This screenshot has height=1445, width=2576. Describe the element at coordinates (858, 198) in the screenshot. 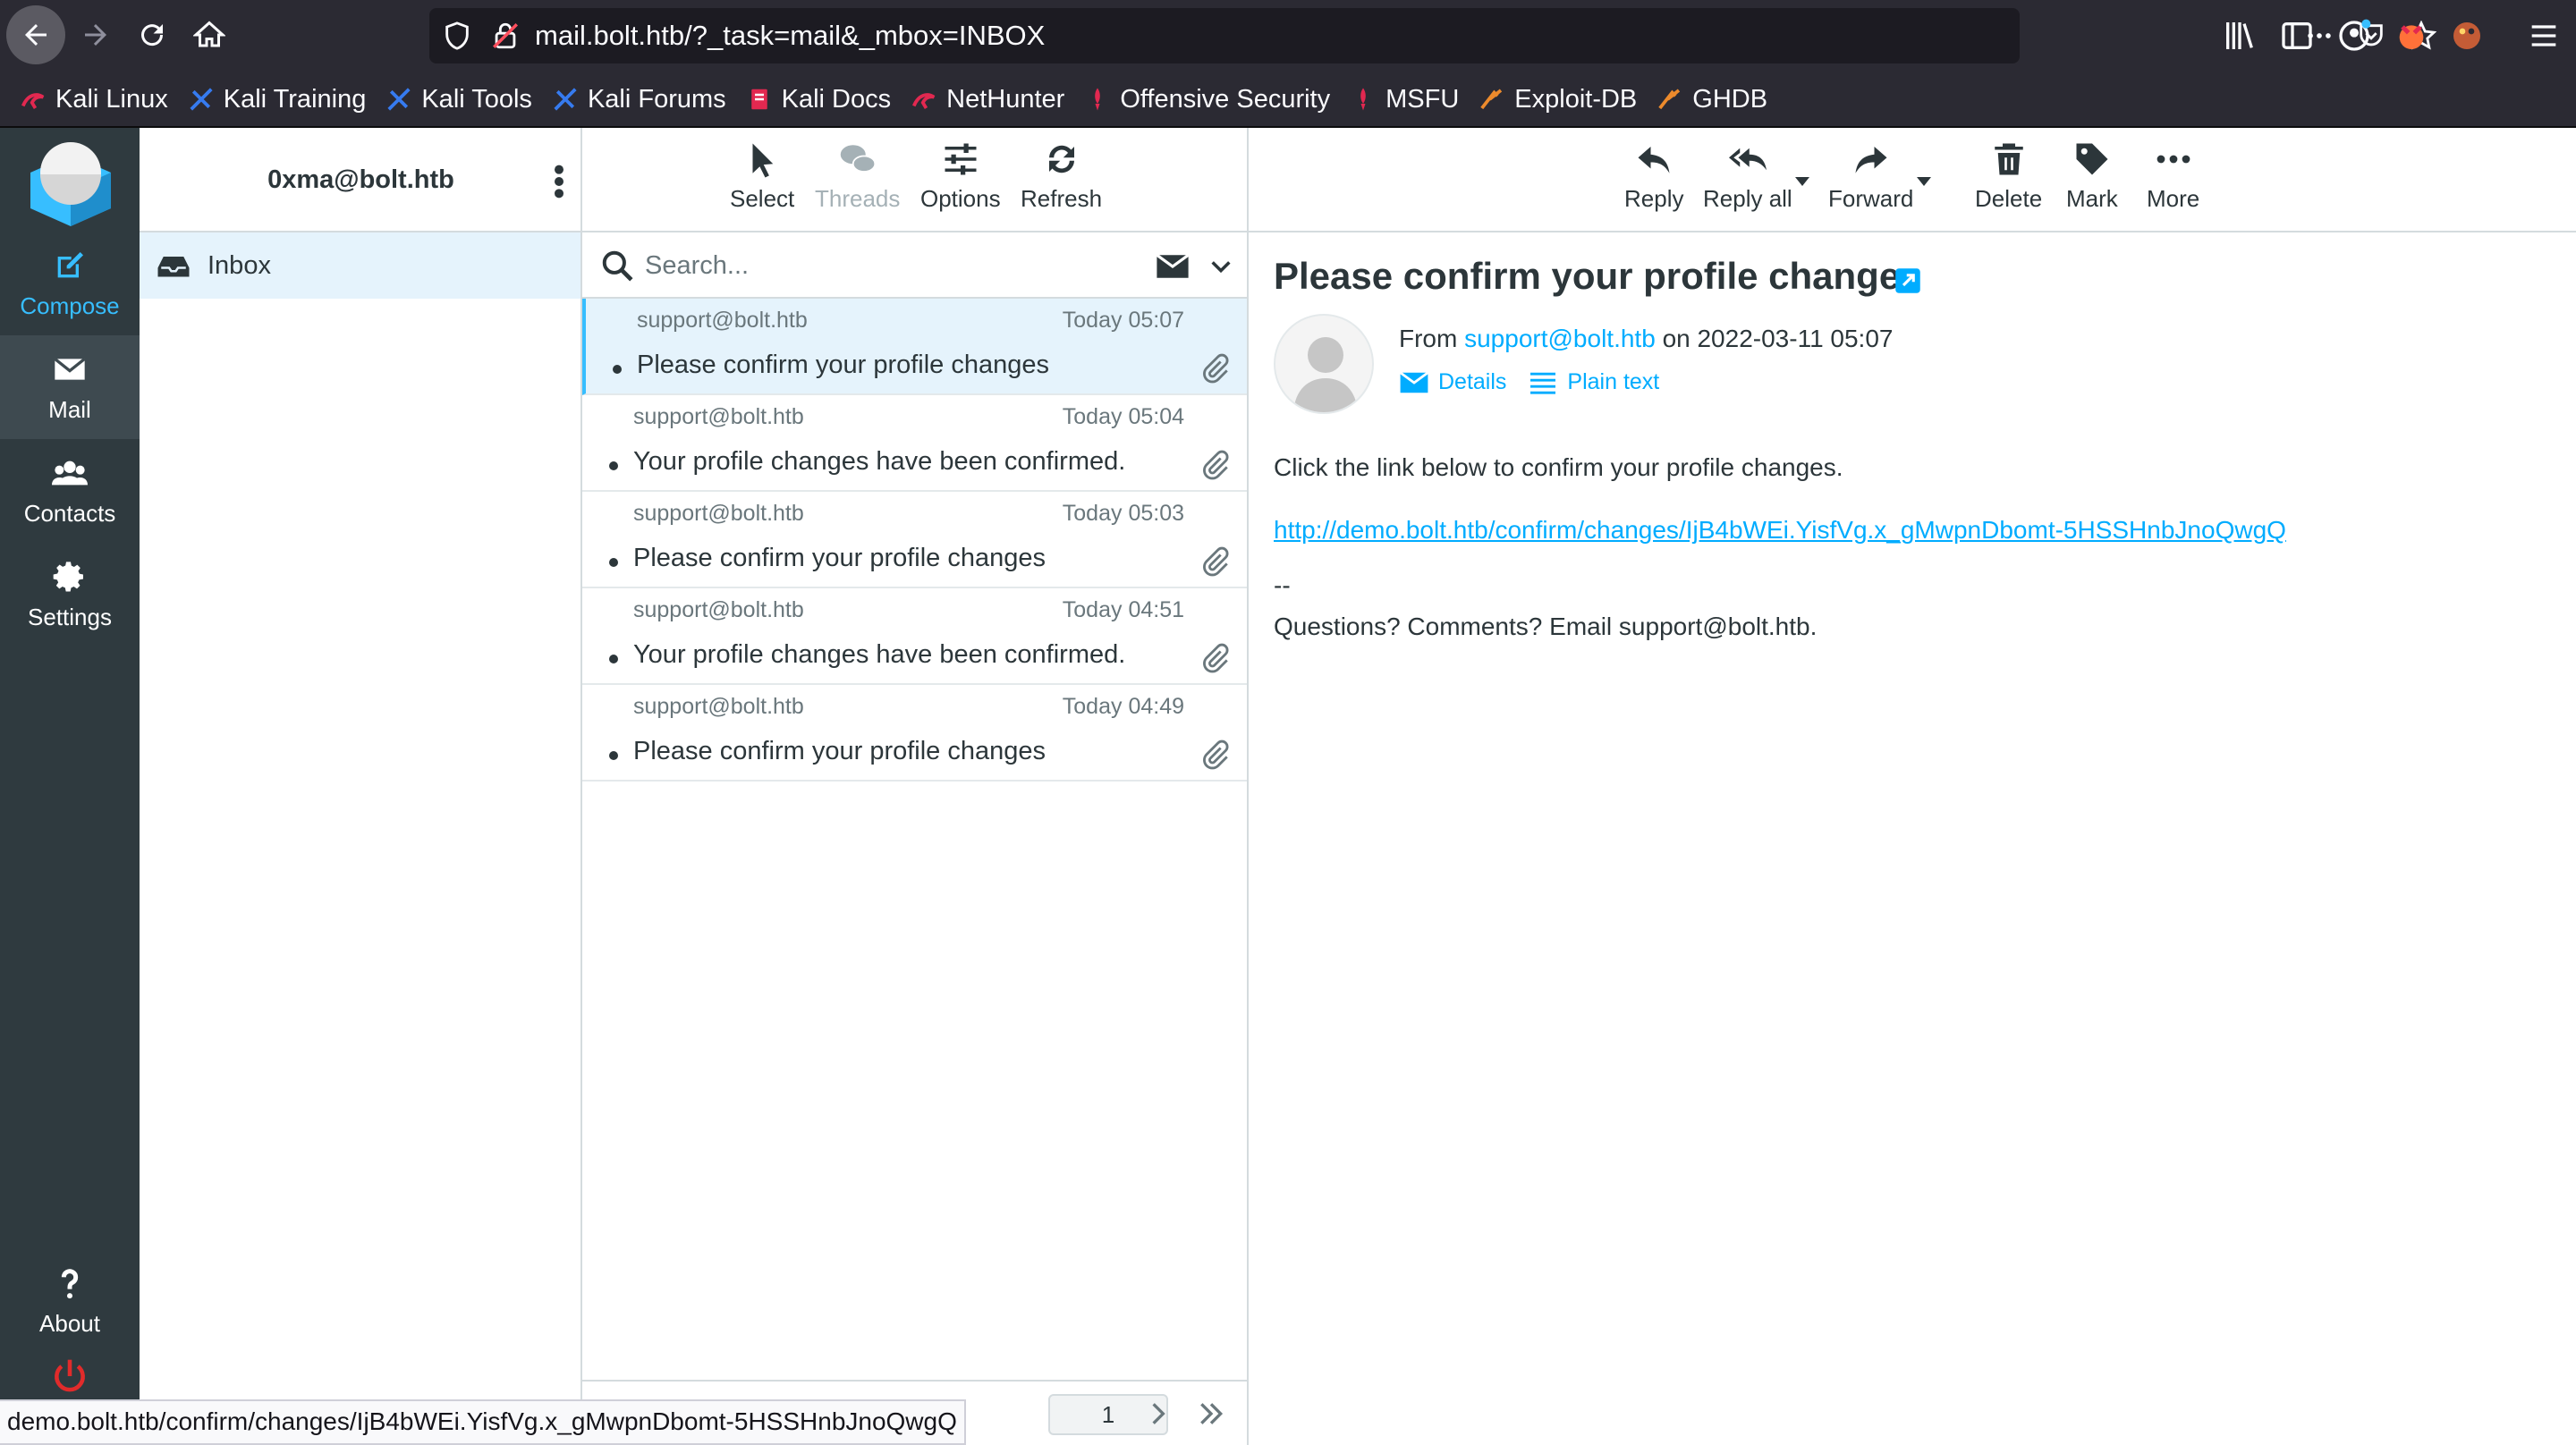

I see `threads-label: Threads` at that location.